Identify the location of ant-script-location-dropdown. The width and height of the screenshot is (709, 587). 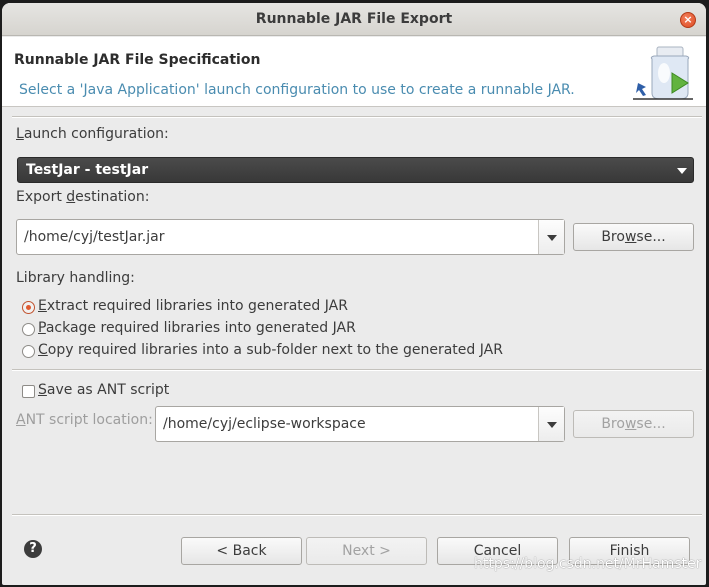
(551, 424).